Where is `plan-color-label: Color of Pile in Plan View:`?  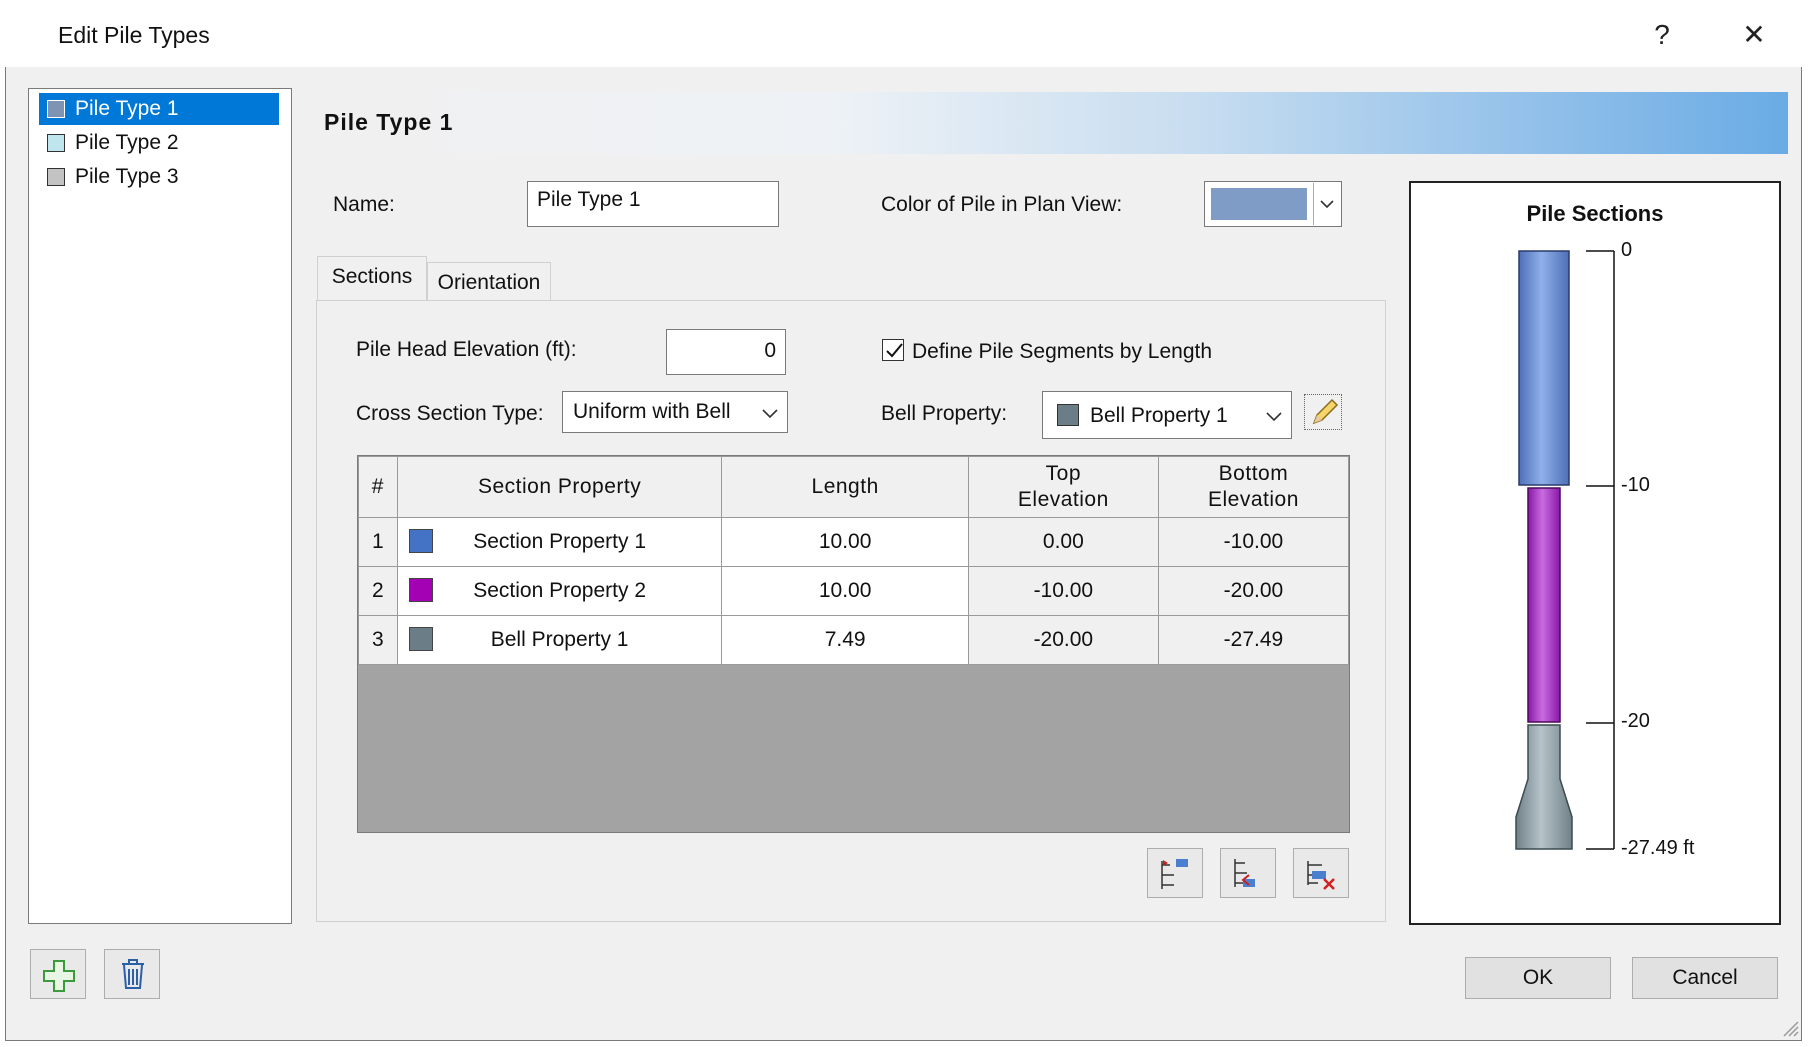 plan-color-label: Color of Pile in Plan View: is located at coordinates (1002, 204).